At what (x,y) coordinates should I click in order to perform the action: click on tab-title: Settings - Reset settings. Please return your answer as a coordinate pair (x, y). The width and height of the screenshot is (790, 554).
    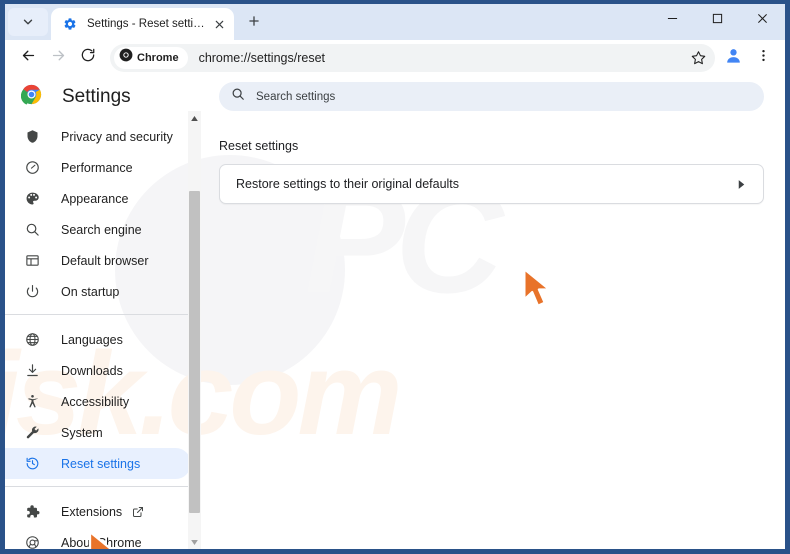
    Looking at the image, I should click on (148, 24).